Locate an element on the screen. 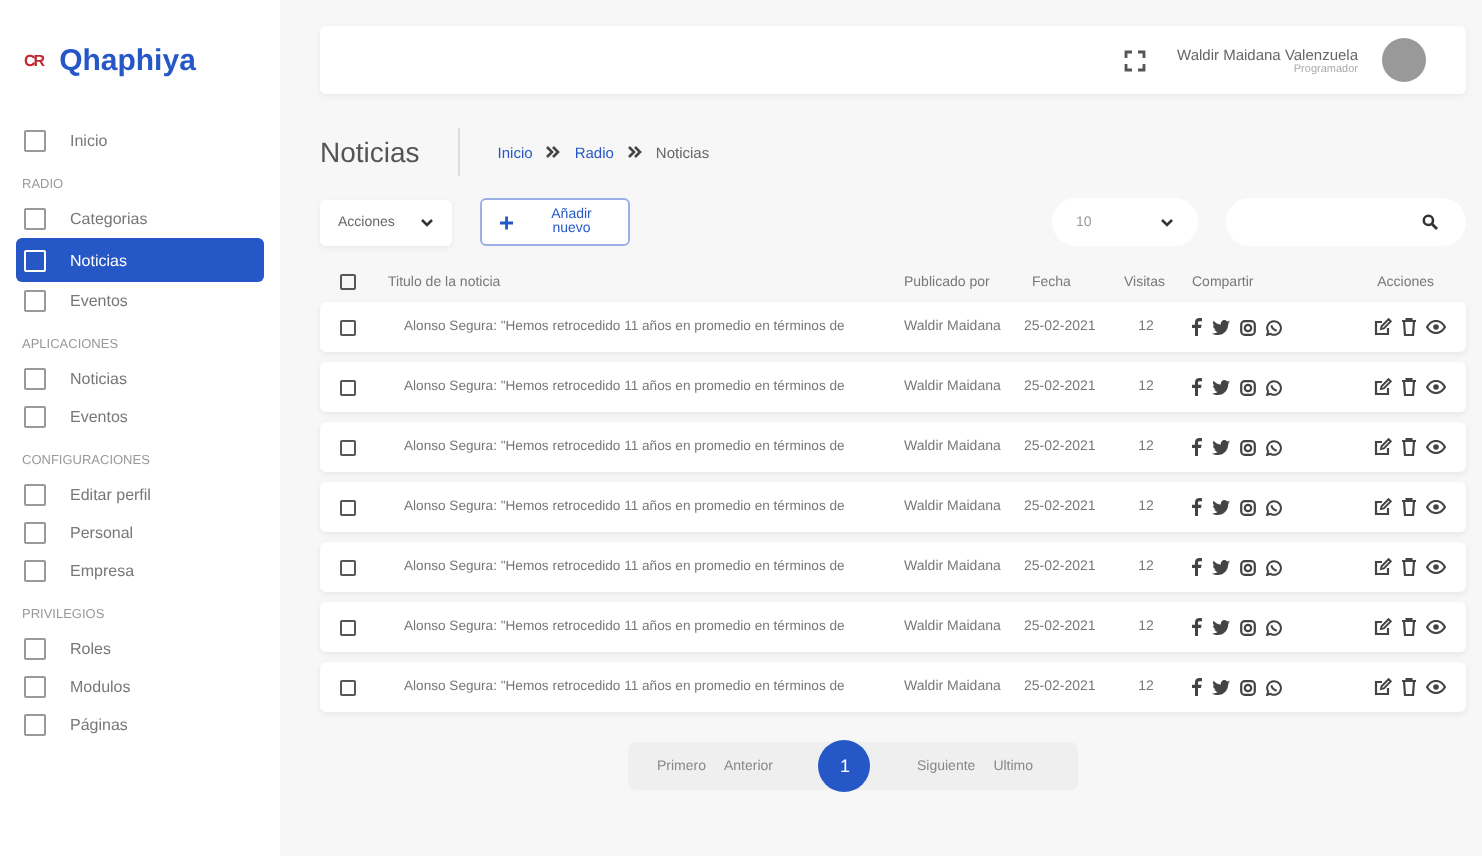  sidebar-item: Empresa is located at coordinates (140, 571).